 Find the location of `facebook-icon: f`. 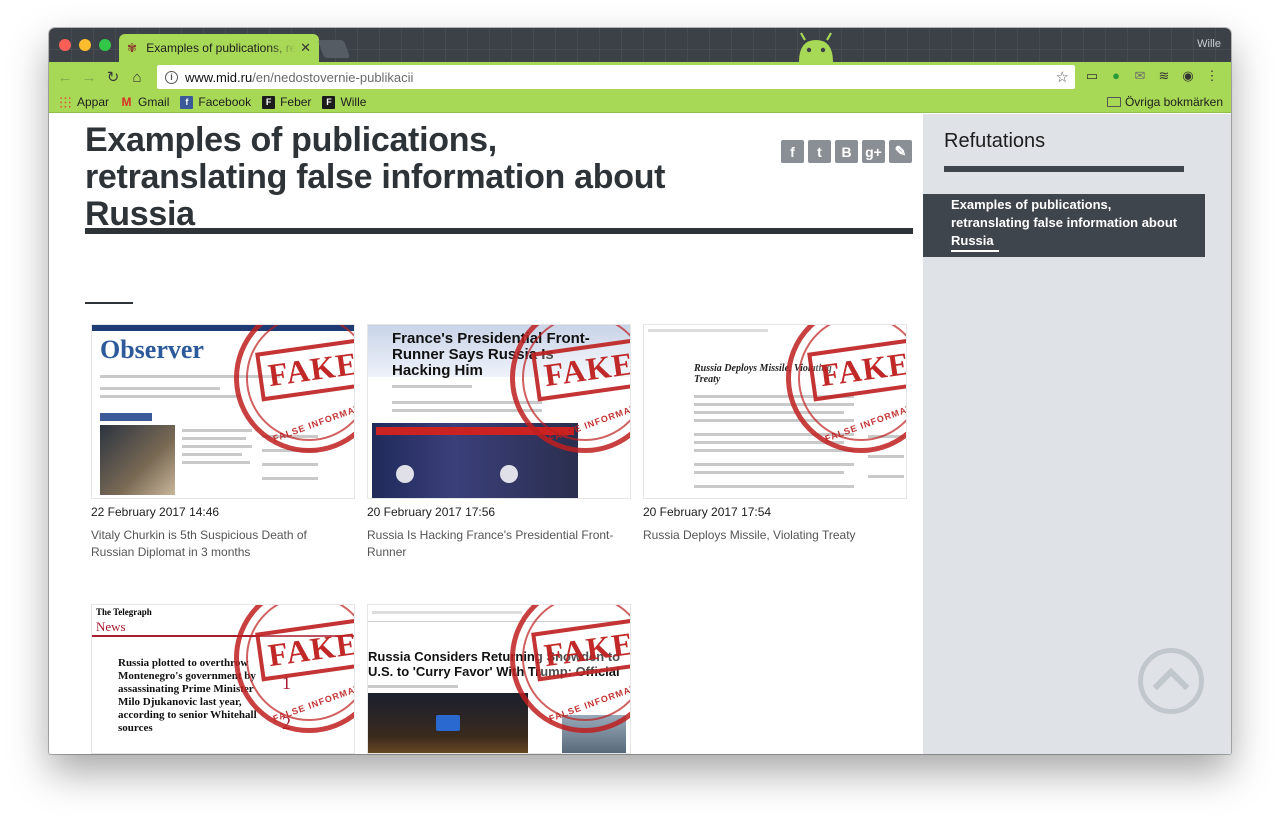

facebook-icon: f is located at coordinates (187, 102).